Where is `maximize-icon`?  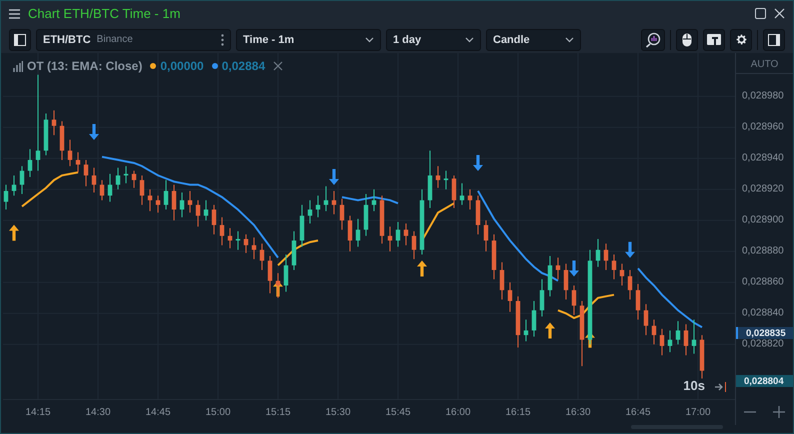
maximize-icon is located at coordinates (760, 13).